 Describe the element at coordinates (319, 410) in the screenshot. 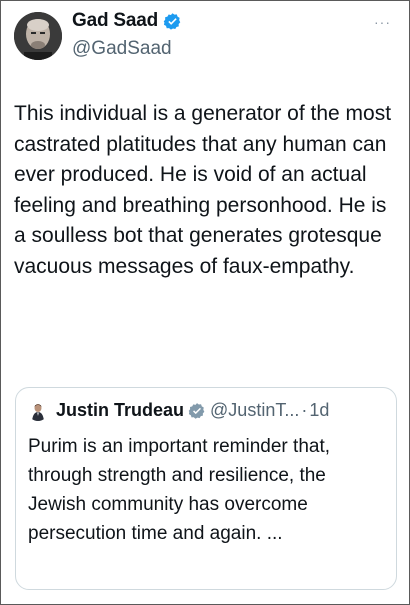

I see `quoted-timestamp: 1d` at that location.